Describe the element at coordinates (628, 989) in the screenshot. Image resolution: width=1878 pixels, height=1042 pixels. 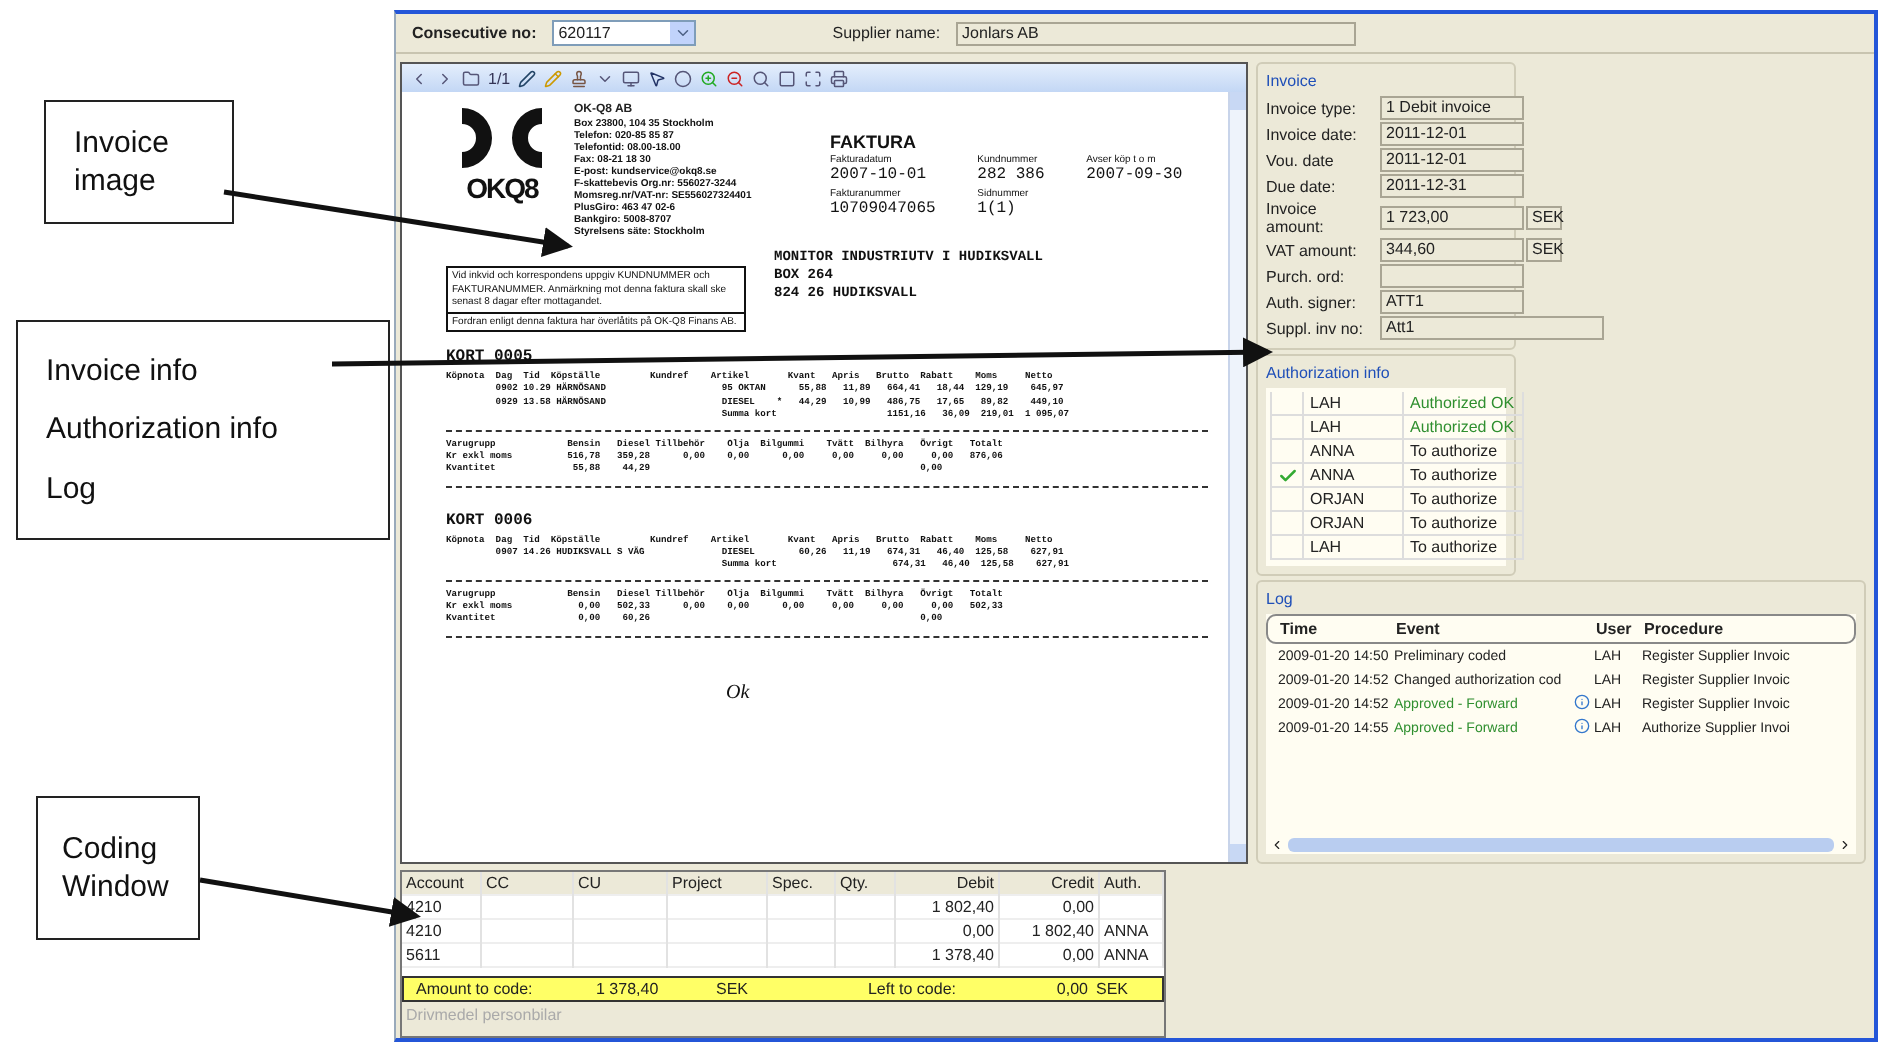
I see `totals-value: 1 378,40` at that location.